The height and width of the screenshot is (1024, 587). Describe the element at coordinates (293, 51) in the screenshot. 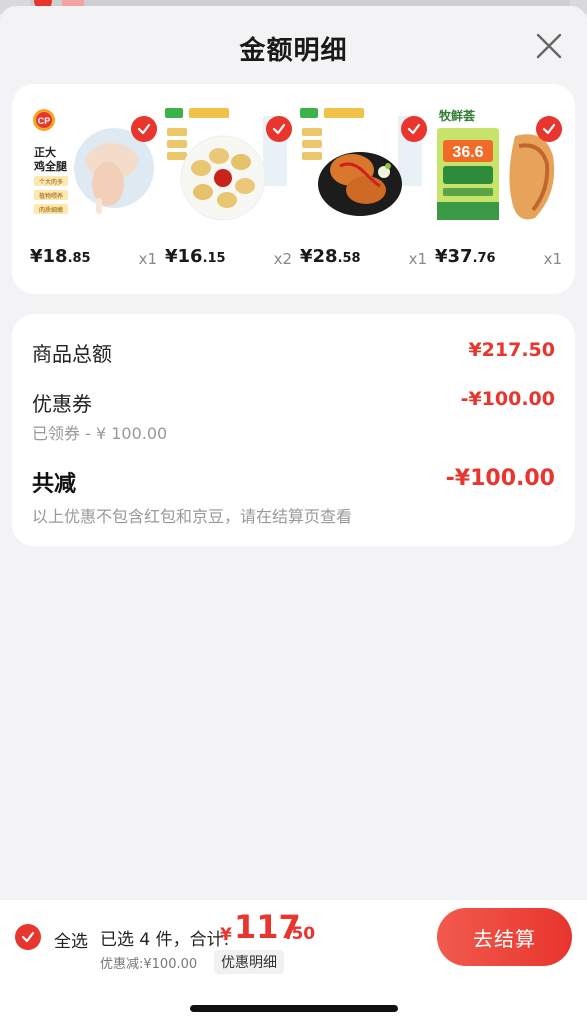

I see `page-title: 金额明细` at that location.